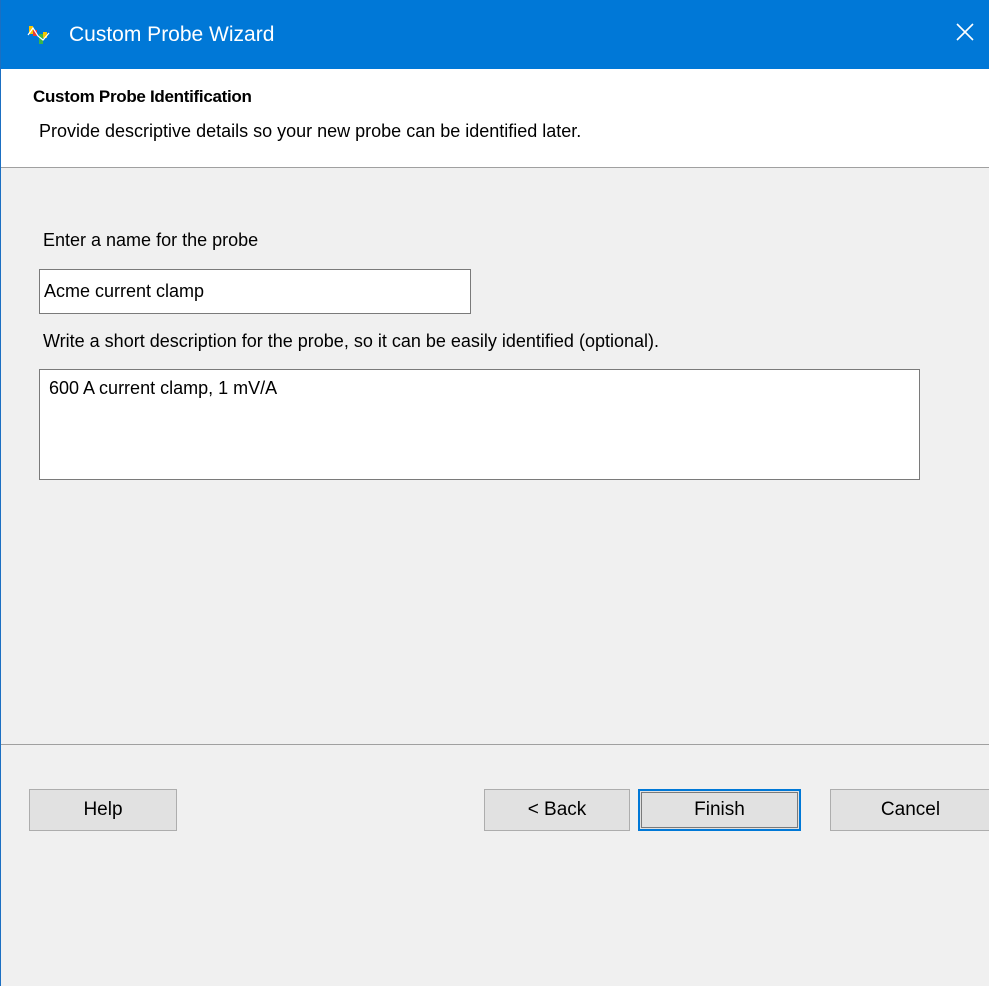 The image size is (989, 986). Describe the element at coordinates (39, 35) in the screenshot. I see `app-icon` at that location.